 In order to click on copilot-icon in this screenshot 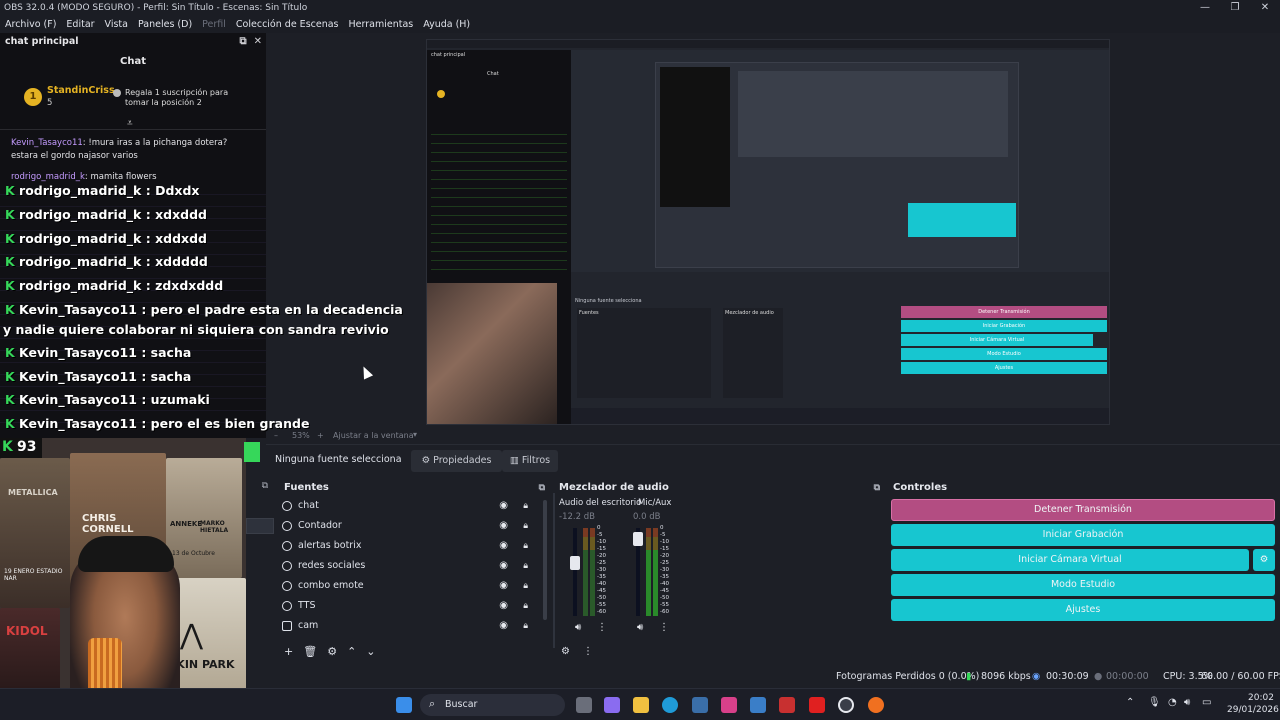, I will do `click(612, 705)`.